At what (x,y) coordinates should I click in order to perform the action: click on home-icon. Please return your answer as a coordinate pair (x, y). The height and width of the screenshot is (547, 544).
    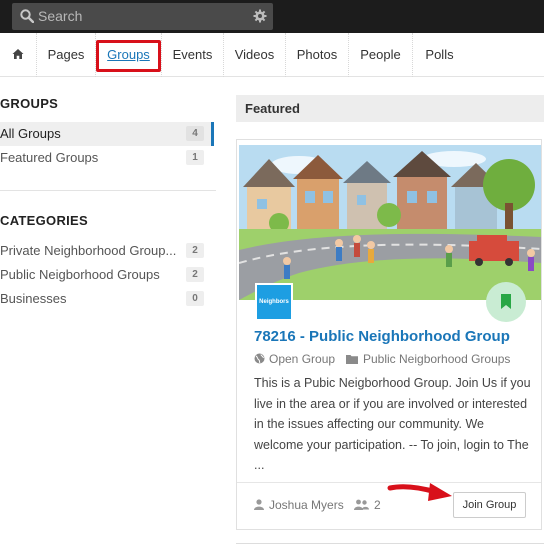
    Looking at the image, I should click on (18, 54).